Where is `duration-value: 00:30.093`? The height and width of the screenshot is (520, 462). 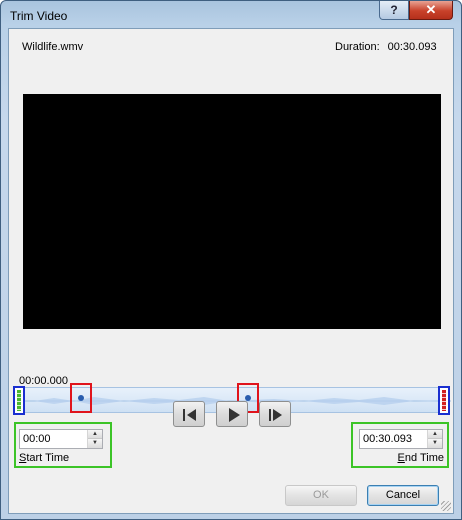 duration-value: 00:30.093 is located at coordinates (412, 47).